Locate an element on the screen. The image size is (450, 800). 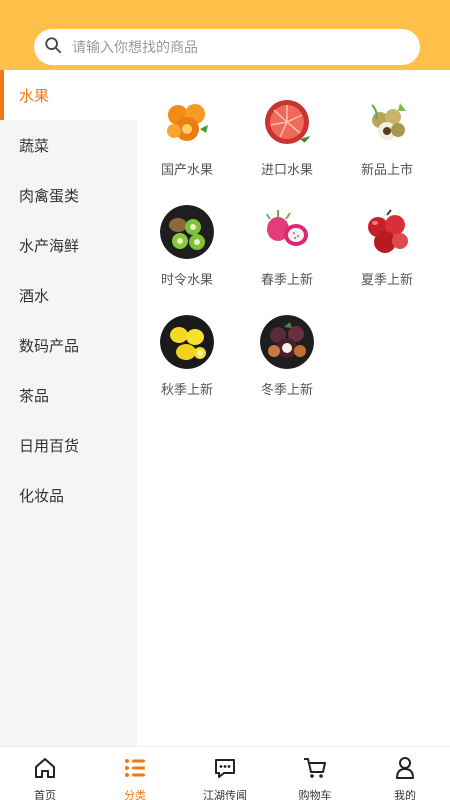
home-icon is located at coordinates (45, 770).